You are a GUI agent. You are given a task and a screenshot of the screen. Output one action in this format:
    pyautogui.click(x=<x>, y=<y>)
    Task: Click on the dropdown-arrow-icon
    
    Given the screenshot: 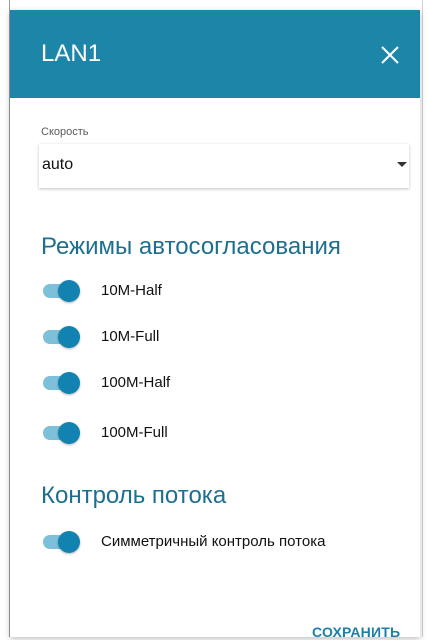 What is the action you would take?
    pyautogui.click(x=402, y=164)
    